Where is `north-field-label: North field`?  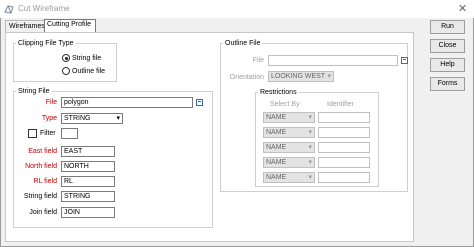
north-field-label: North field is located at coordinates (41, 166).